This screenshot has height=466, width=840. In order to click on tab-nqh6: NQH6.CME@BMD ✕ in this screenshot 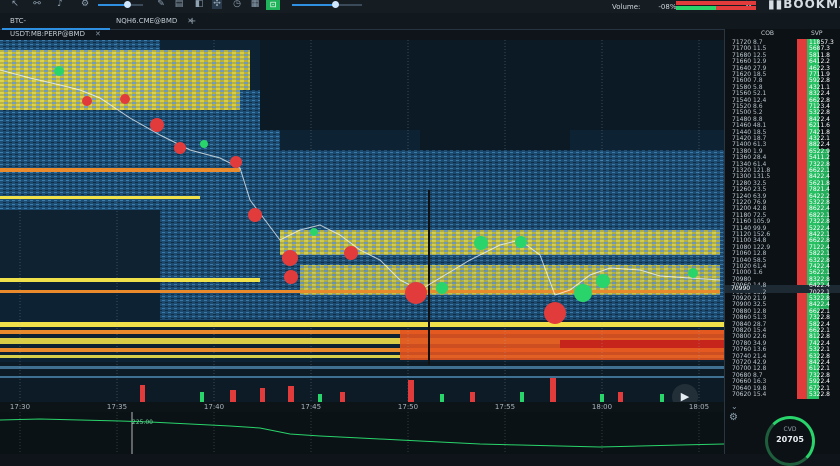, I will do `click(150, 21)`.